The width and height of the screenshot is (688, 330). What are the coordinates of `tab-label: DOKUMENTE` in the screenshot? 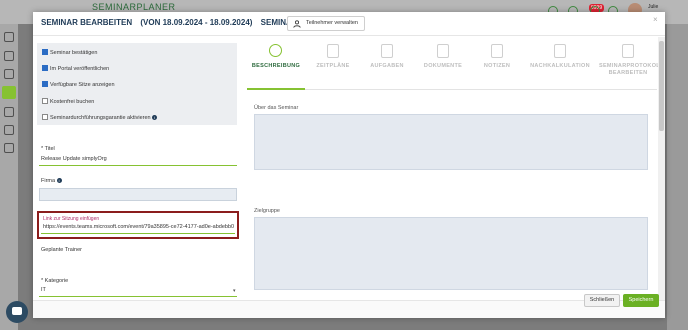 It's located at (443, 66).